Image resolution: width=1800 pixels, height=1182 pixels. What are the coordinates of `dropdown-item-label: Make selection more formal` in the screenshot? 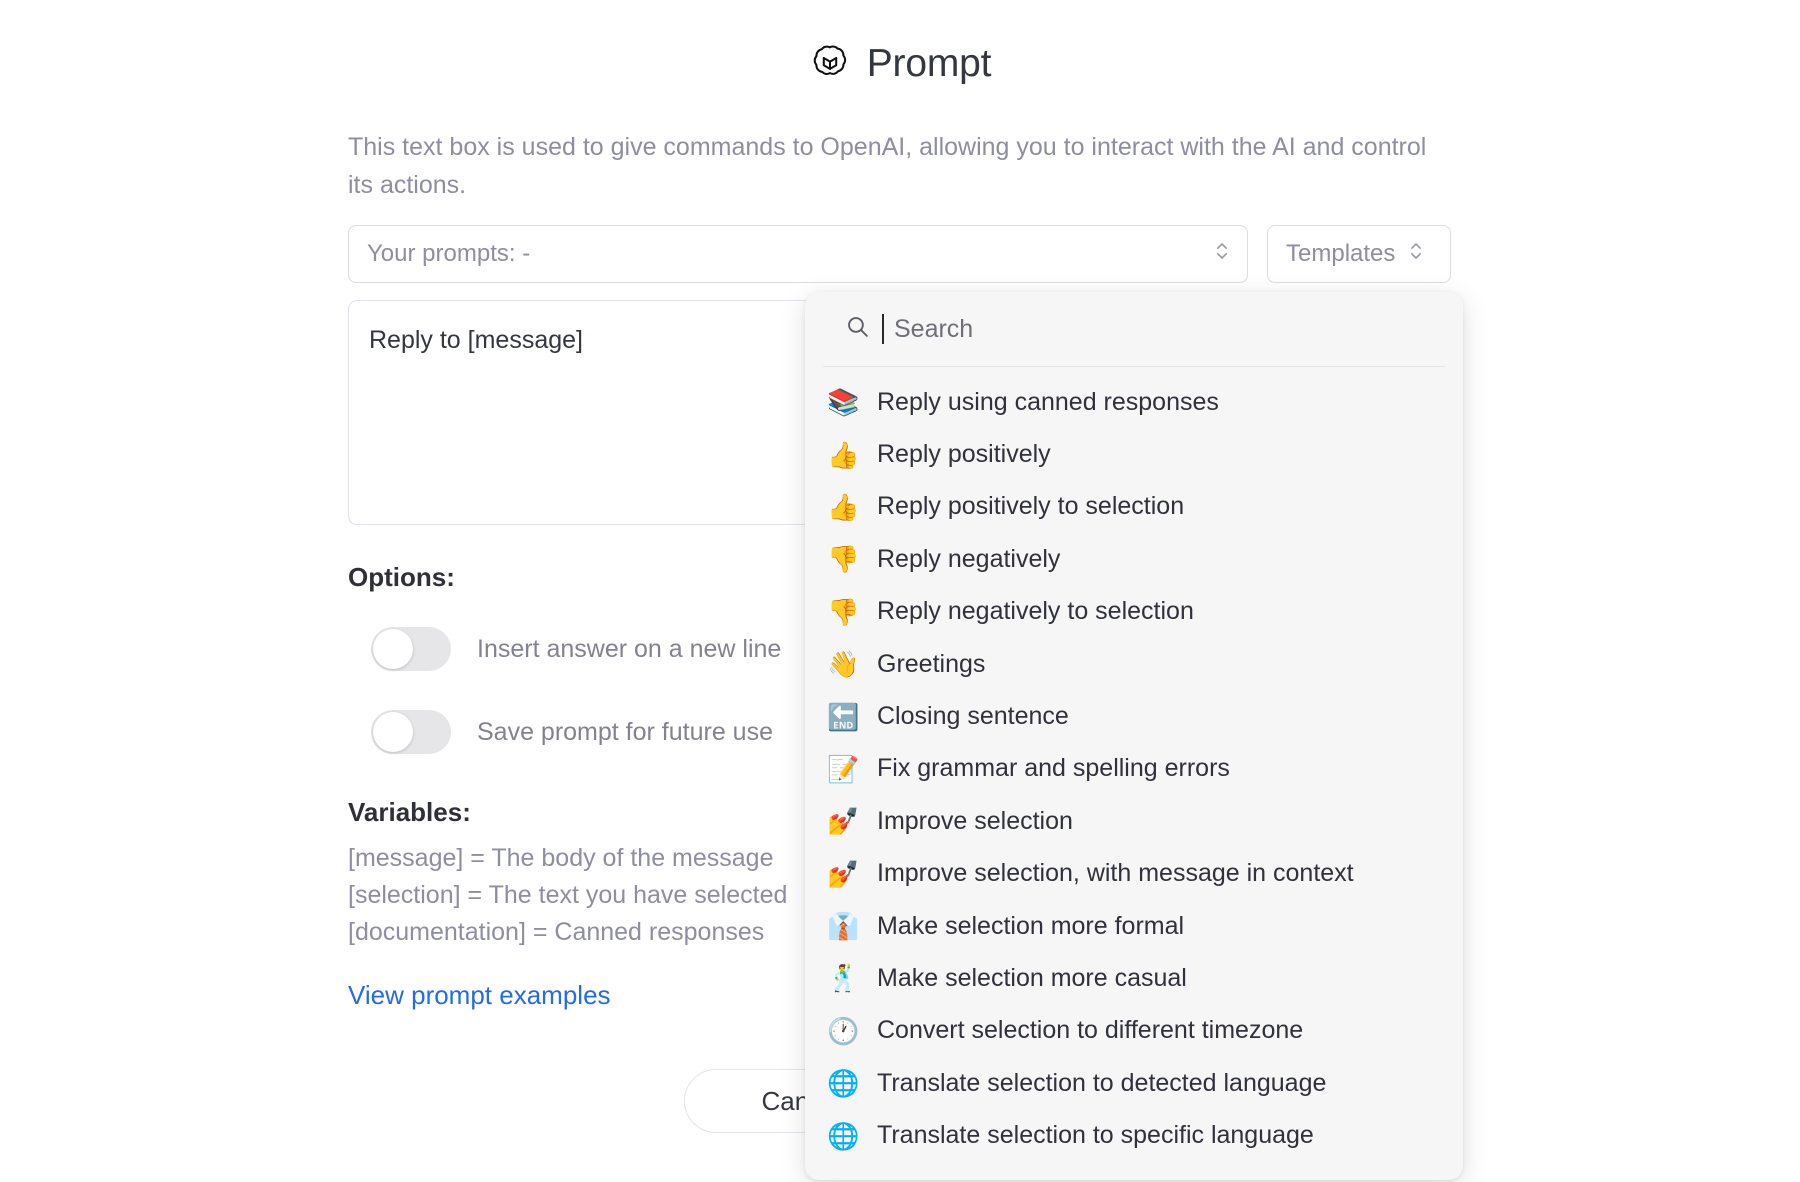 It's located at (1031, 925).